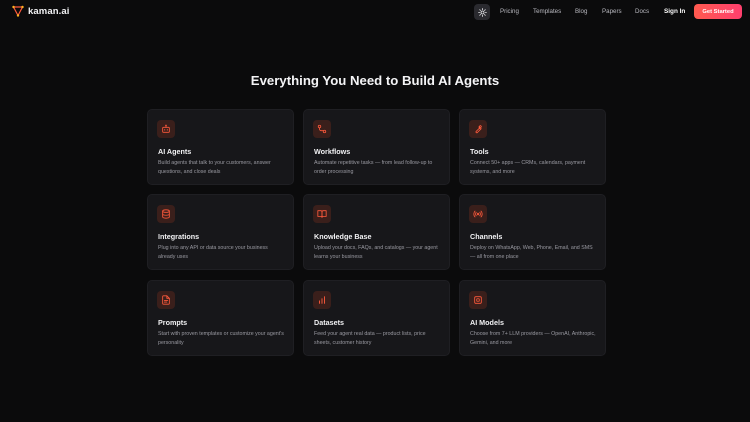 This screenshot has height=422, width=750. Describe the element at coordinates (478, 300) in the screenshot. I see `cpu-icon` at that location.